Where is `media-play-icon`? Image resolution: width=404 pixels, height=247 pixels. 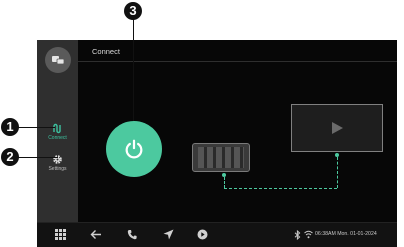 media-play-icon is located at coordinates (202, 234).